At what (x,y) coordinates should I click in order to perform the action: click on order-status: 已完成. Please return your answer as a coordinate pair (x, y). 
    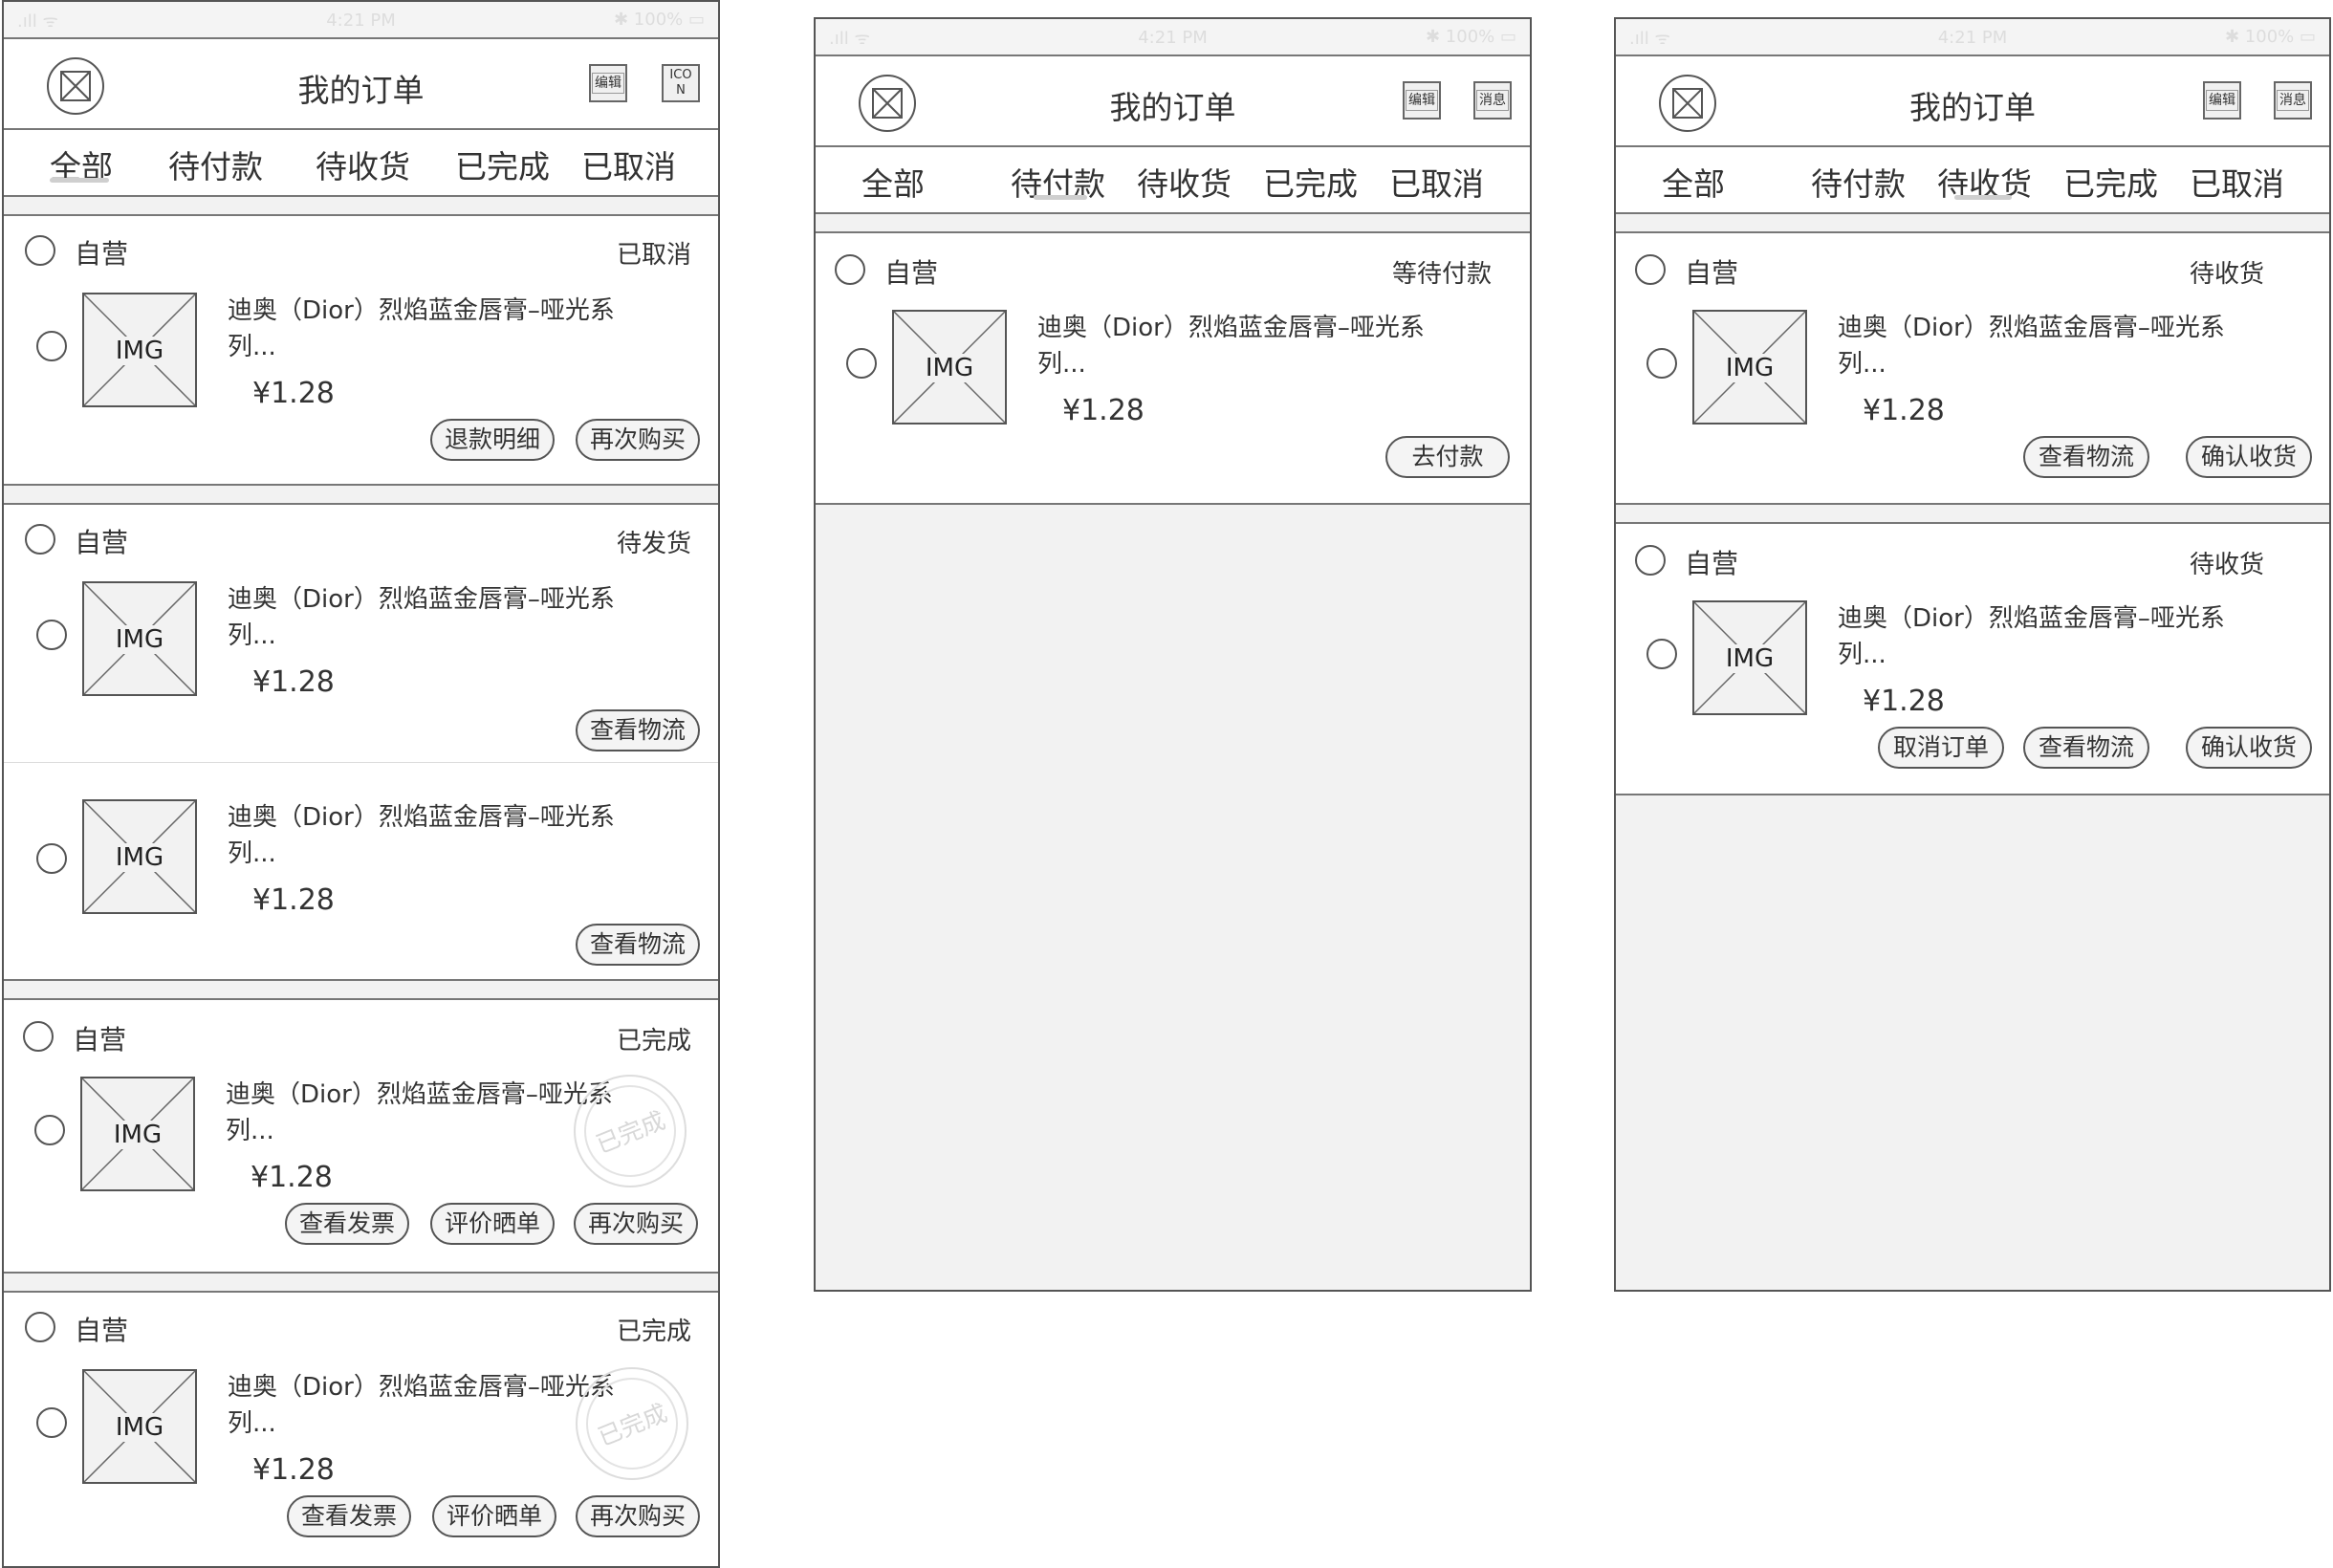
    Looking at the image, I should click on (653, 1332).